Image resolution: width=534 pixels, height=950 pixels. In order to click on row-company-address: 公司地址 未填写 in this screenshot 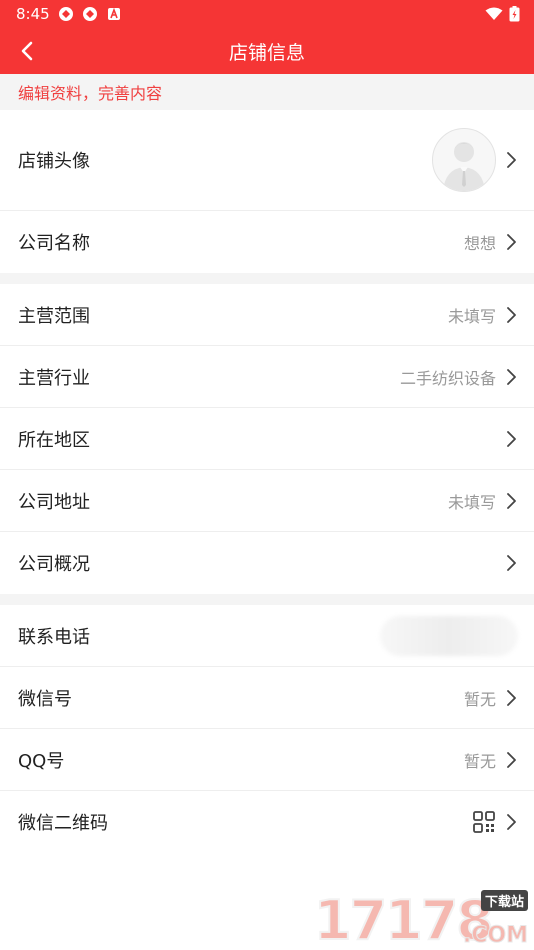, I will do `click(267, 501)`.